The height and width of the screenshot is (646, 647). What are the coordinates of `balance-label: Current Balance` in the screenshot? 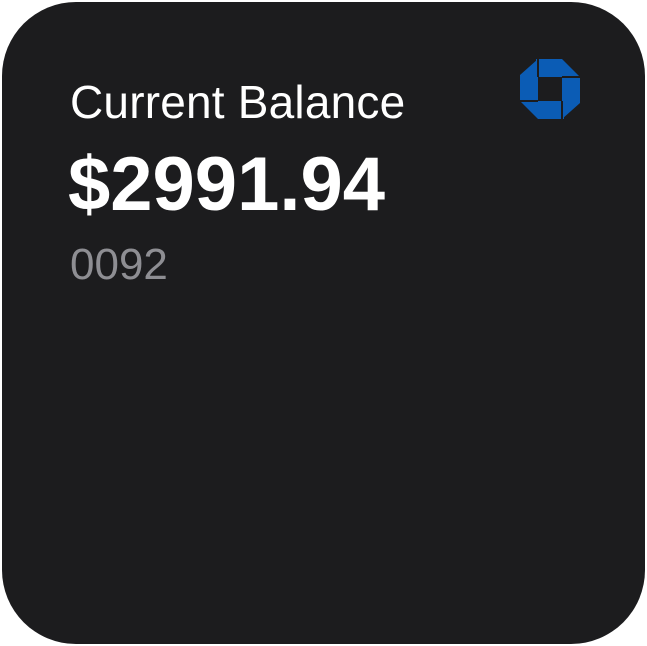 It's located at (238, 102).